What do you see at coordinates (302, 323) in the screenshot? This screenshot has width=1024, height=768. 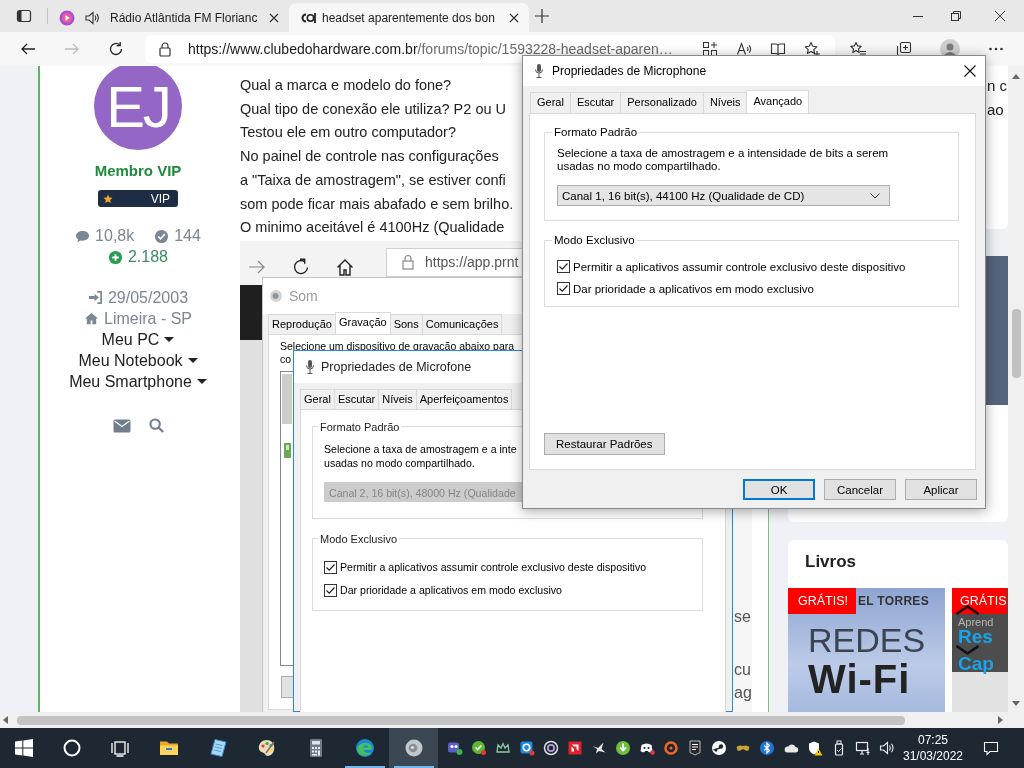 I see `dialog-tab: Reprodução` at bounding box center [302, 323].